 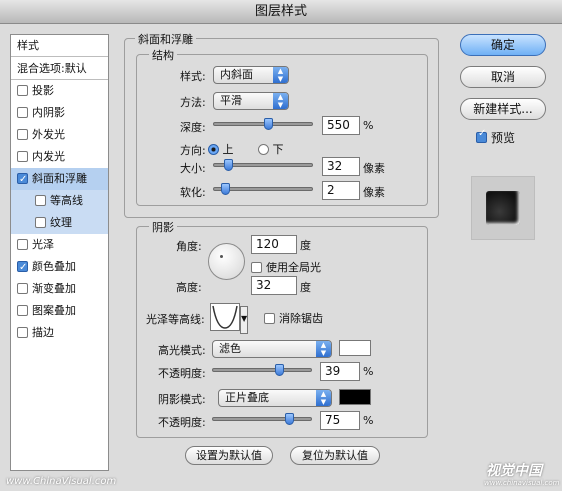 I want to click on size-slider, so click(x=263, y=165).